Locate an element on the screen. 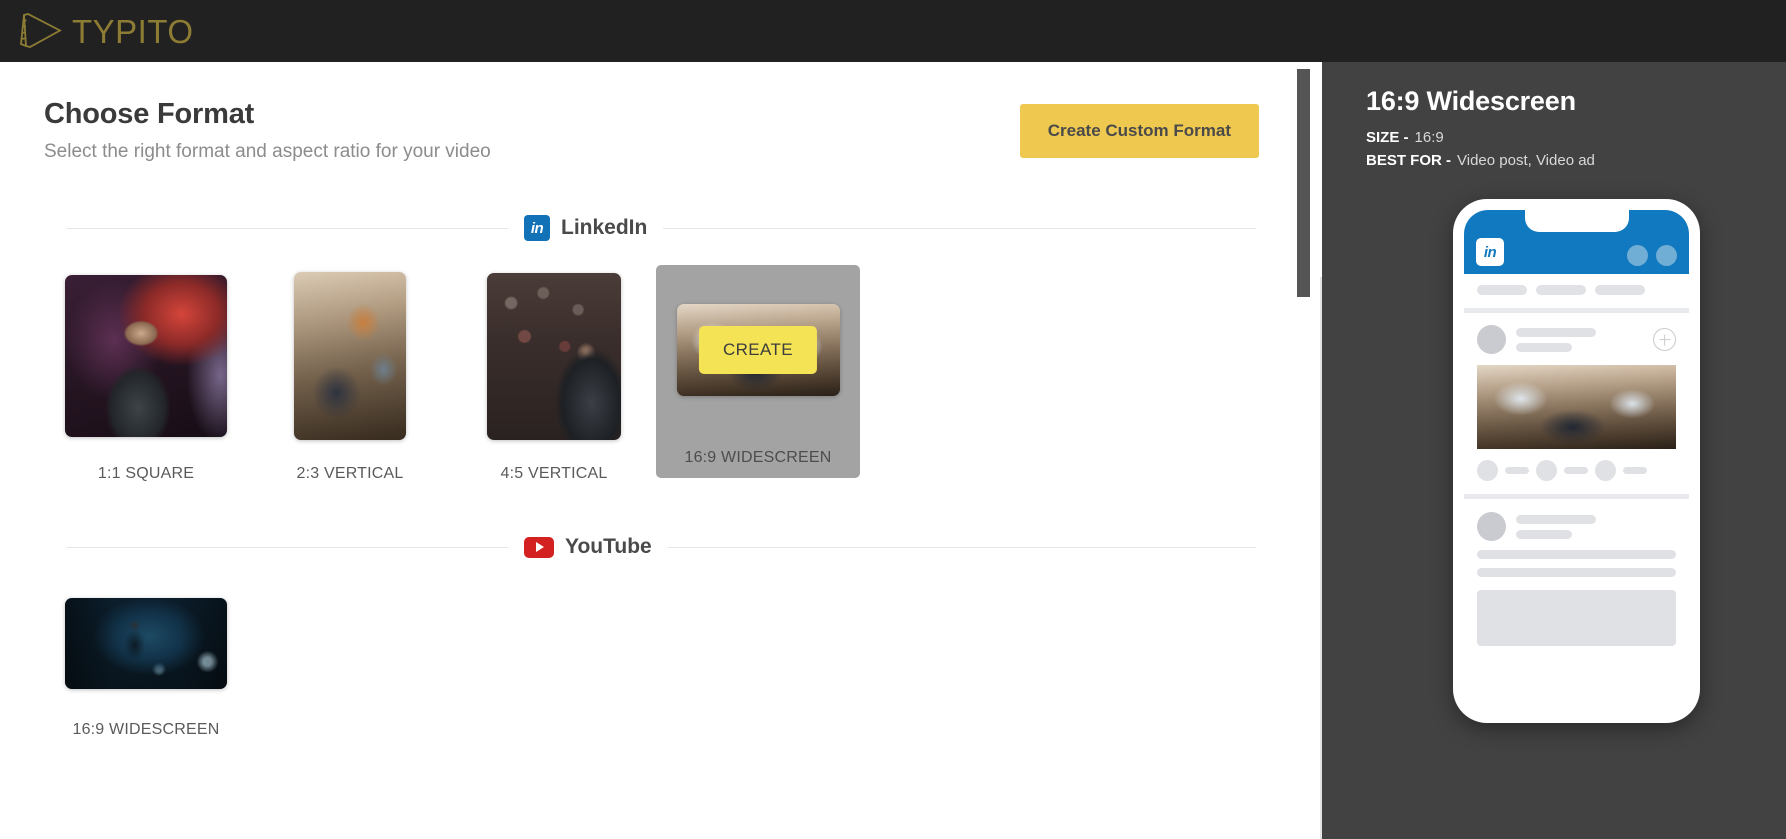 The width and height of the screenshot is (1786, 839). panel-size-value: 16:9 is located at coordinates (1429, 137).